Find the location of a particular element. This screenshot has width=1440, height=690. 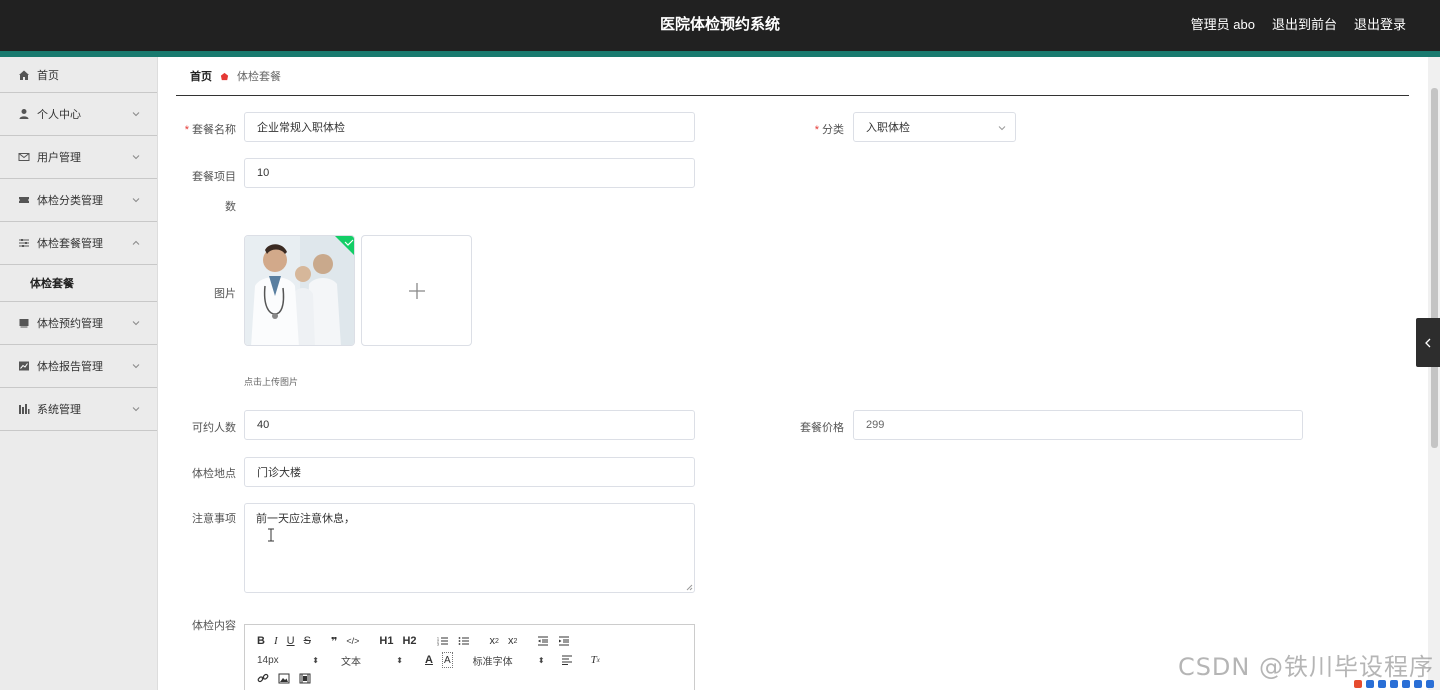

italic-button: I is located at coordinates (276, 641).